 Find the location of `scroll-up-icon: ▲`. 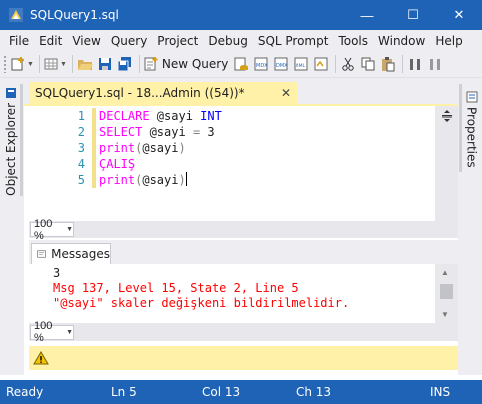

scroll-up-icon: ▲ is located at coordinates (445, 272).